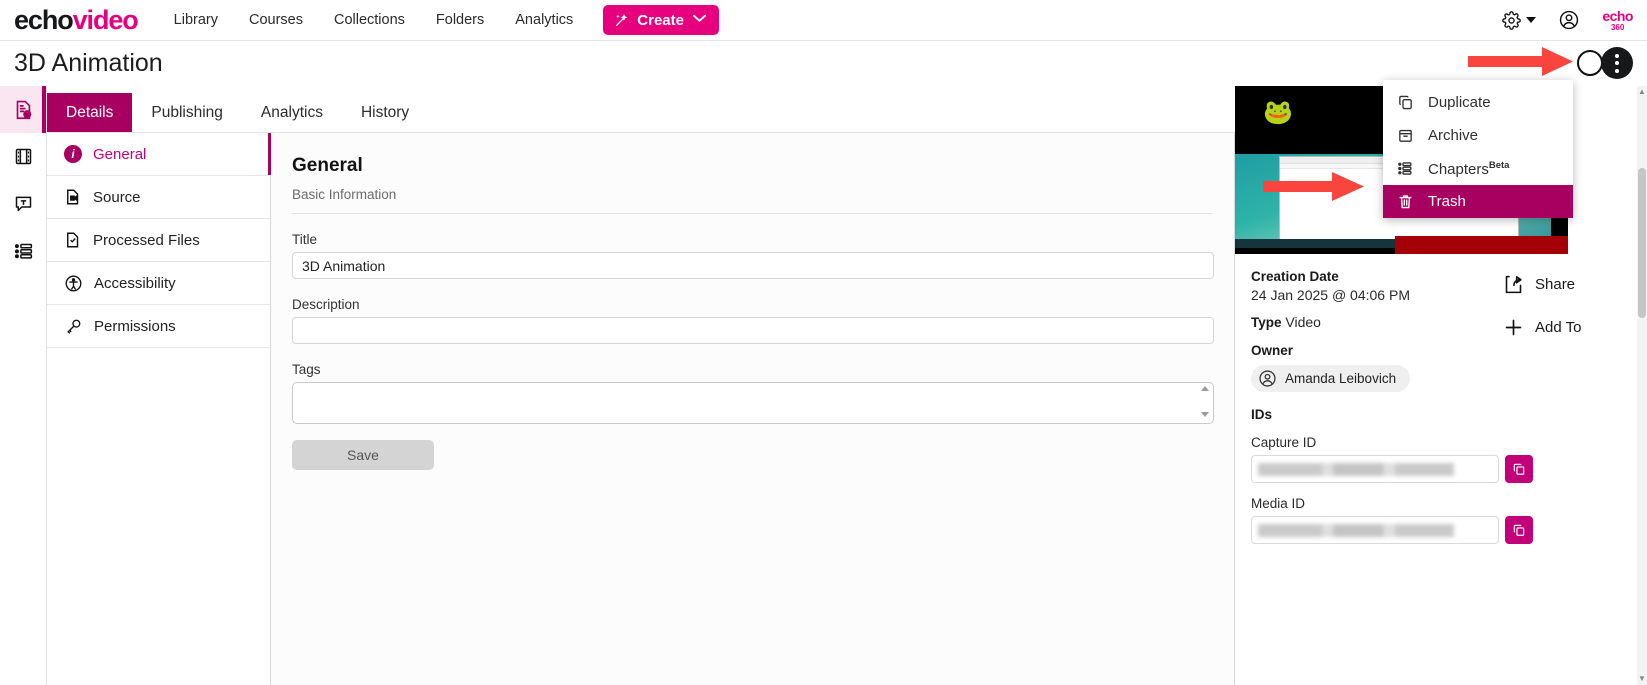 The width and height of the screenshot is (1647, 685). What do you see at coordinates (292, 112) in the screenshot?
I see `tab-analytics: Analytics` at bounding box center [292, 112].